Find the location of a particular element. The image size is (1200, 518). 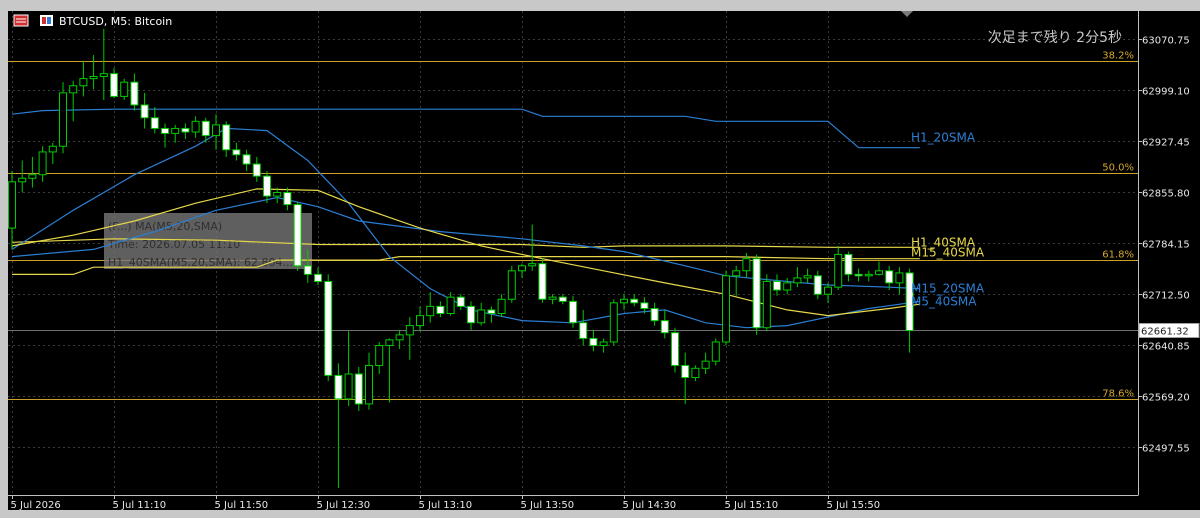

ma-label: M5_40SMA is located at coordinates (944, 301).